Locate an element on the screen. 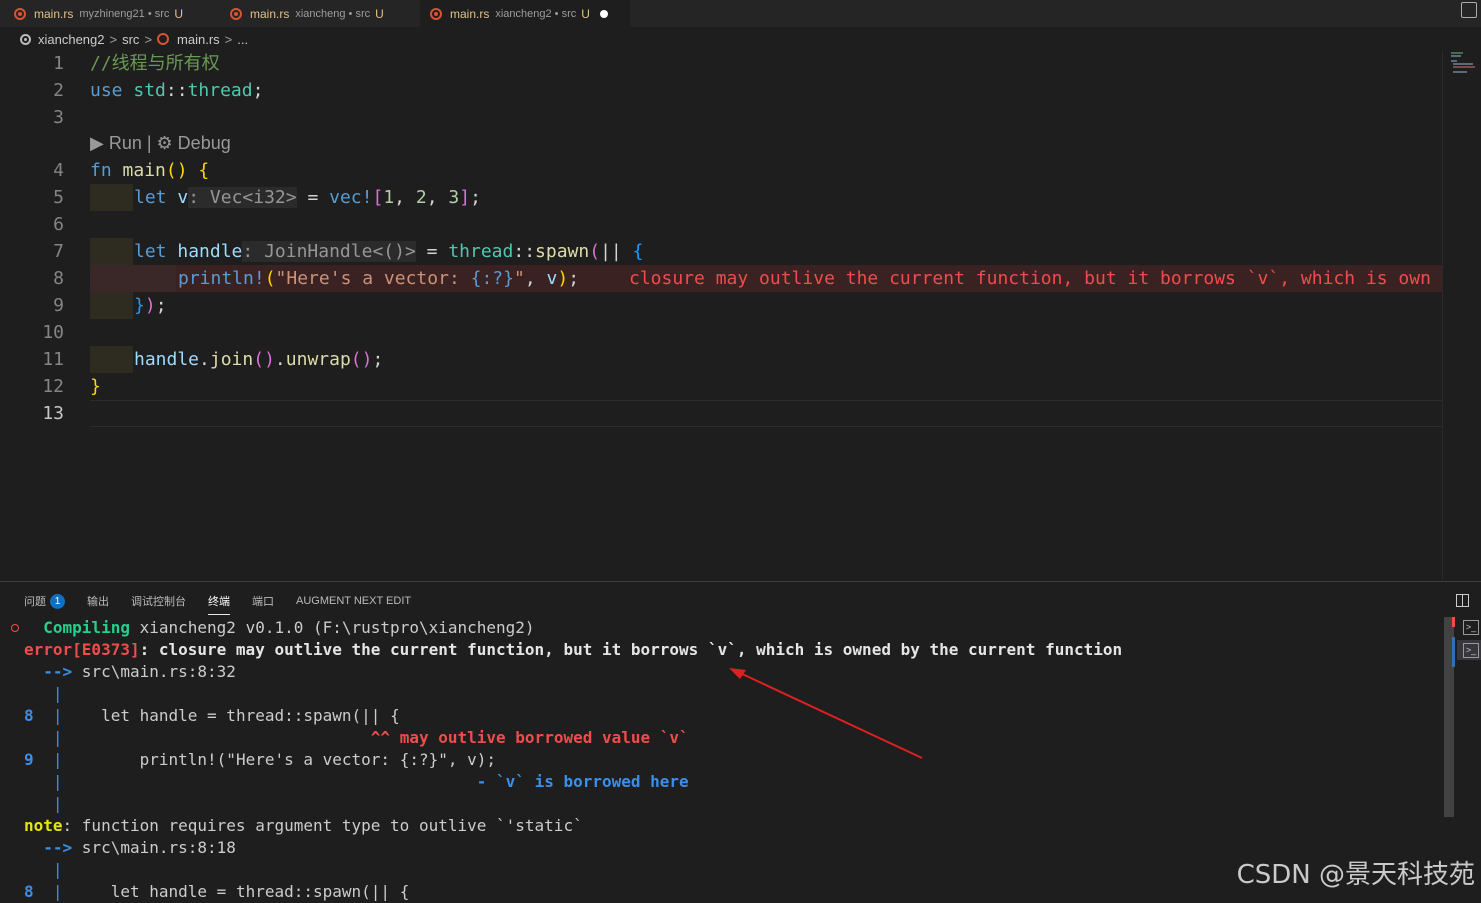 Image resolution: width=1481 pixels, height=903 pixels. line-number: 13 is located at coordinates (53, 413).